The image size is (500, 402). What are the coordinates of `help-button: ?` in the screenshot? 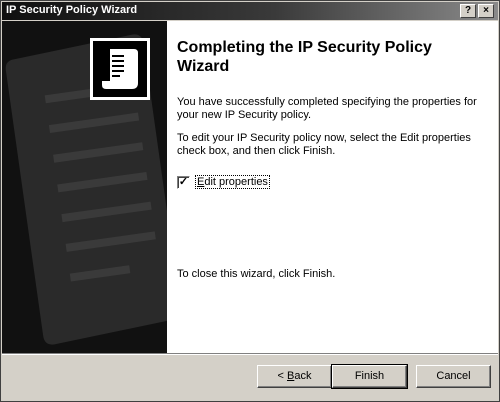 It's located at (468, 11).